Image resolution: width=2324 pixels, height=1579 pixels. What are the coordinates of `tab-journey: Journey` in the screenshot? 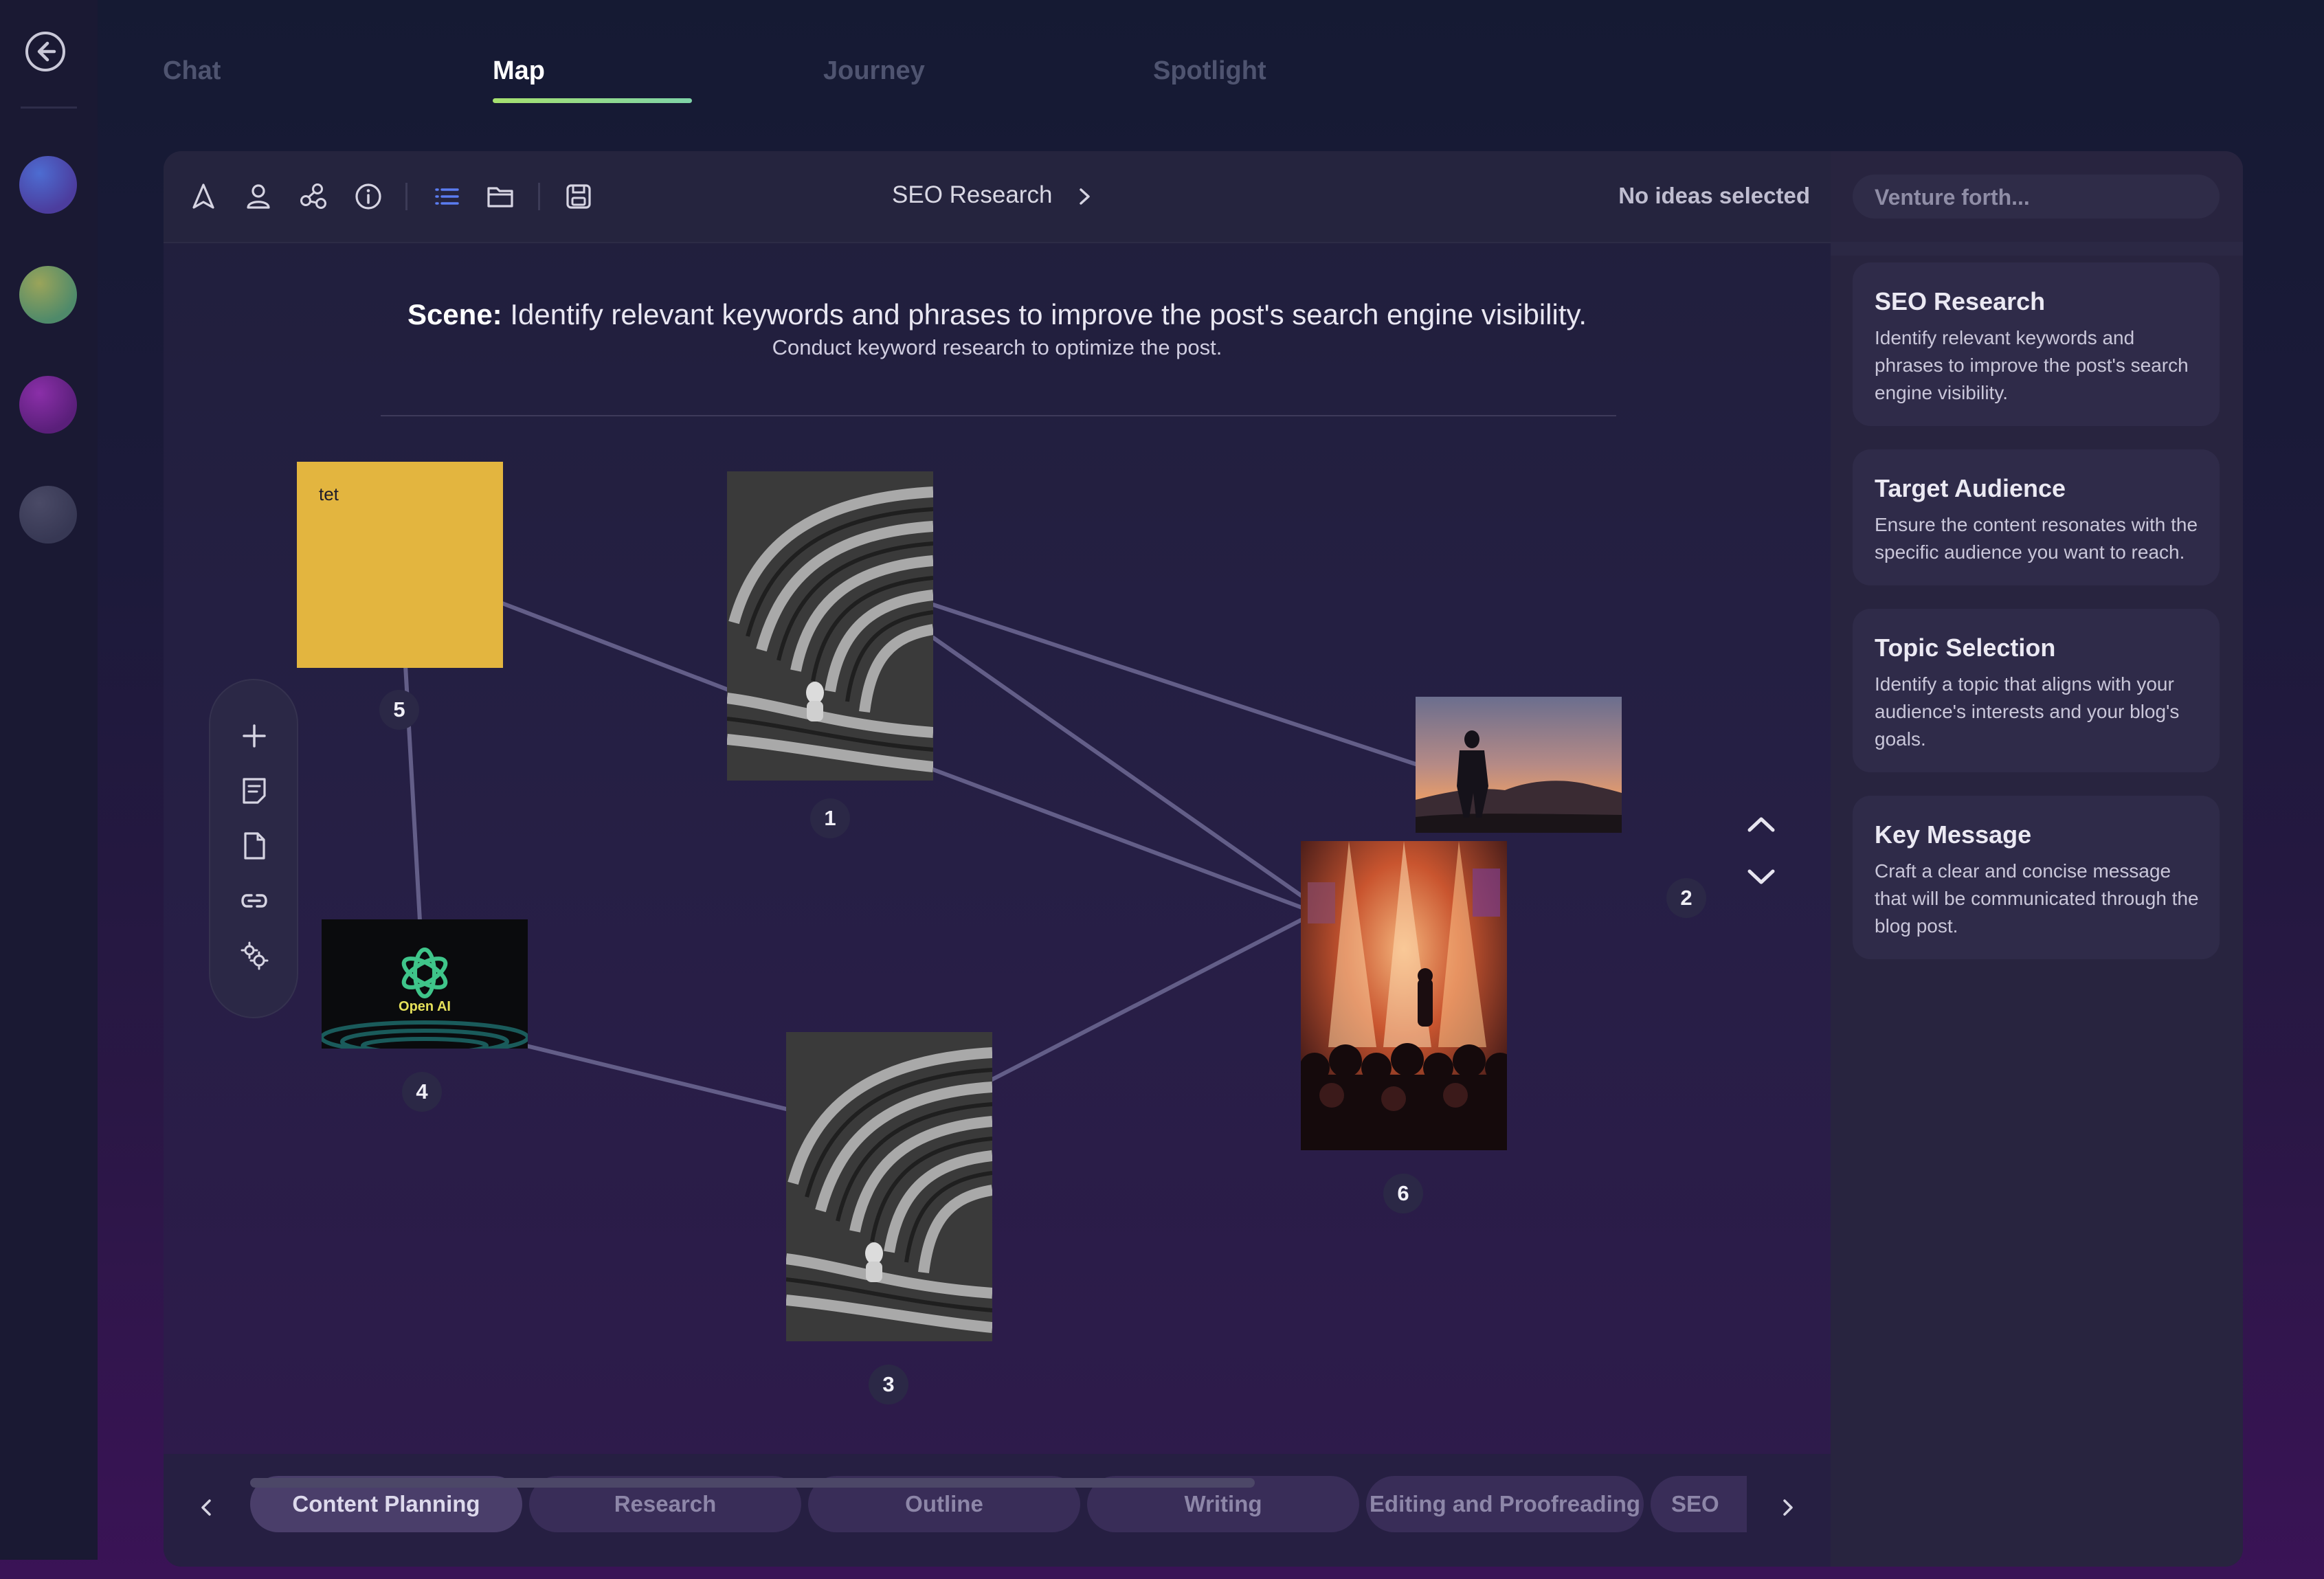 It's located at (874, 71).